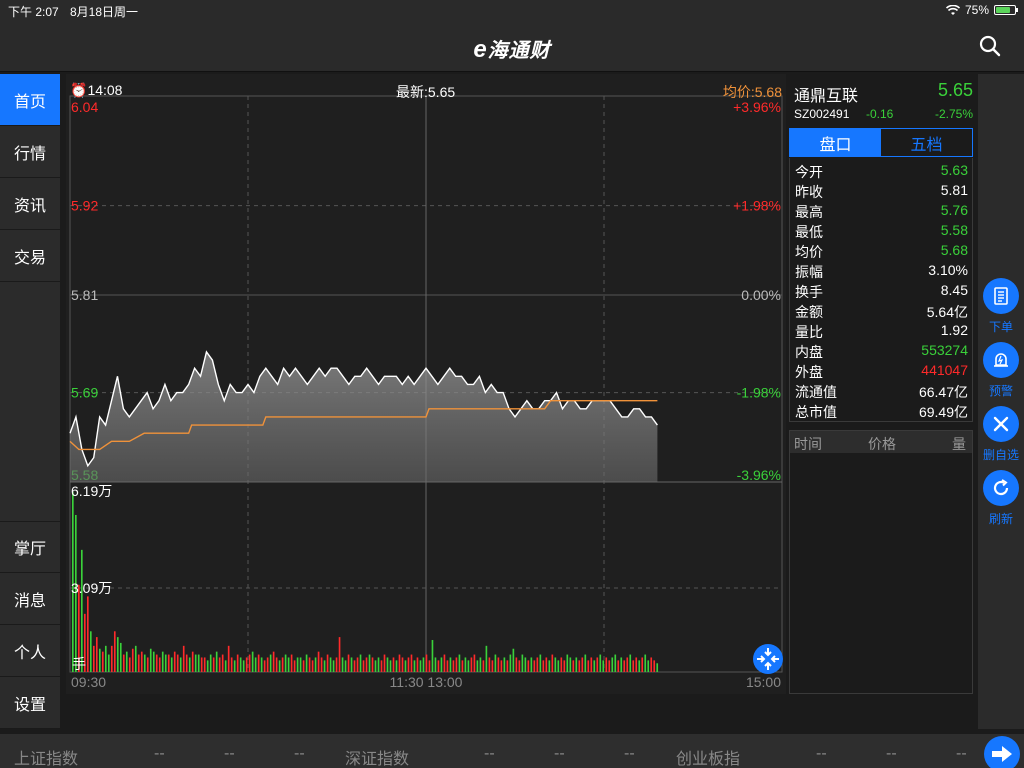  Describe the element at coordinates (1001, 306) in the screenshot. I see `place-order-button: 下单` at that location.